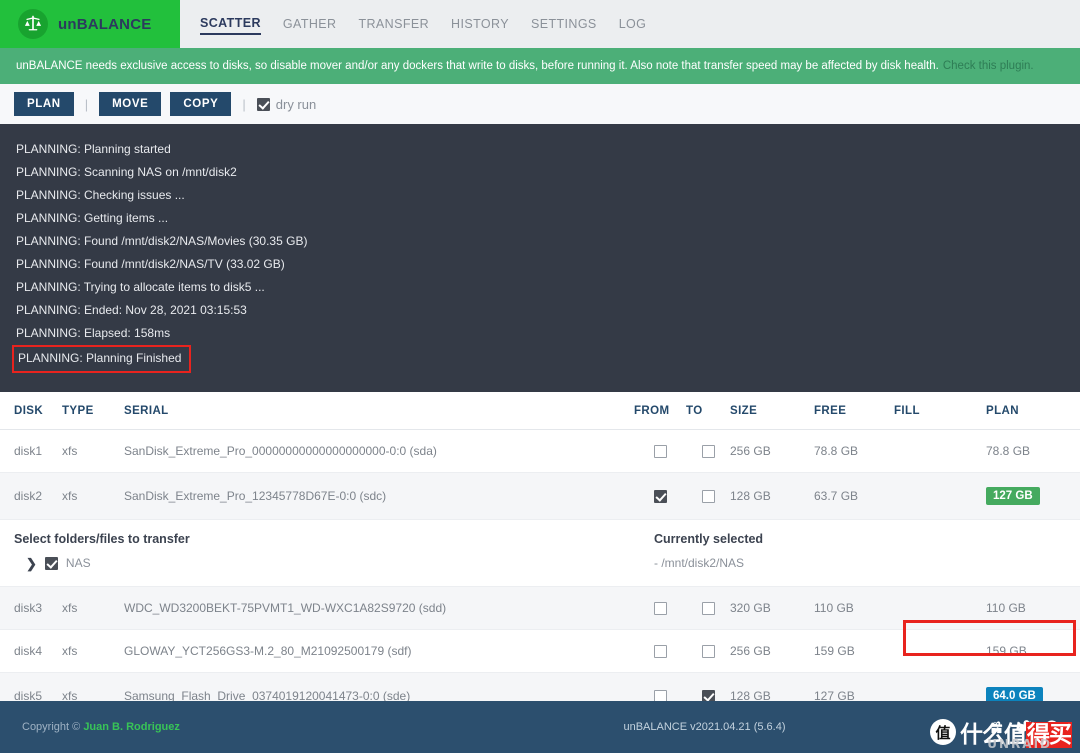  I want to click on plan-button: PLAN, so click(44, 104).